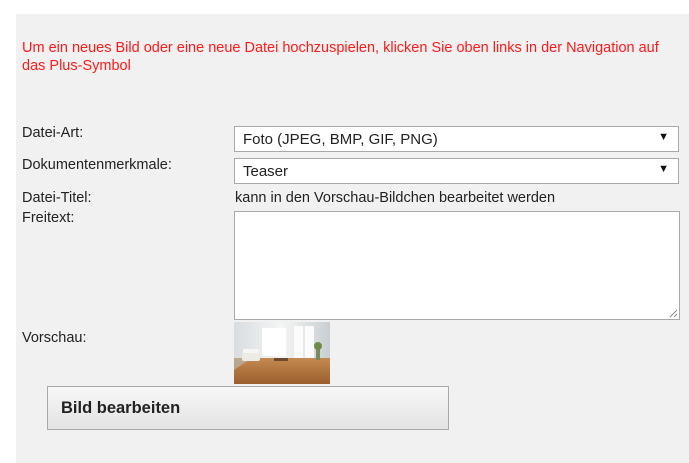 The height and width of the screenshot is (463, 689). What do you see at coordinates (97, 165) in the screenshot?
I see `document-features-label: Dokumentenmerkmale:` at bounding box center [97, 165].